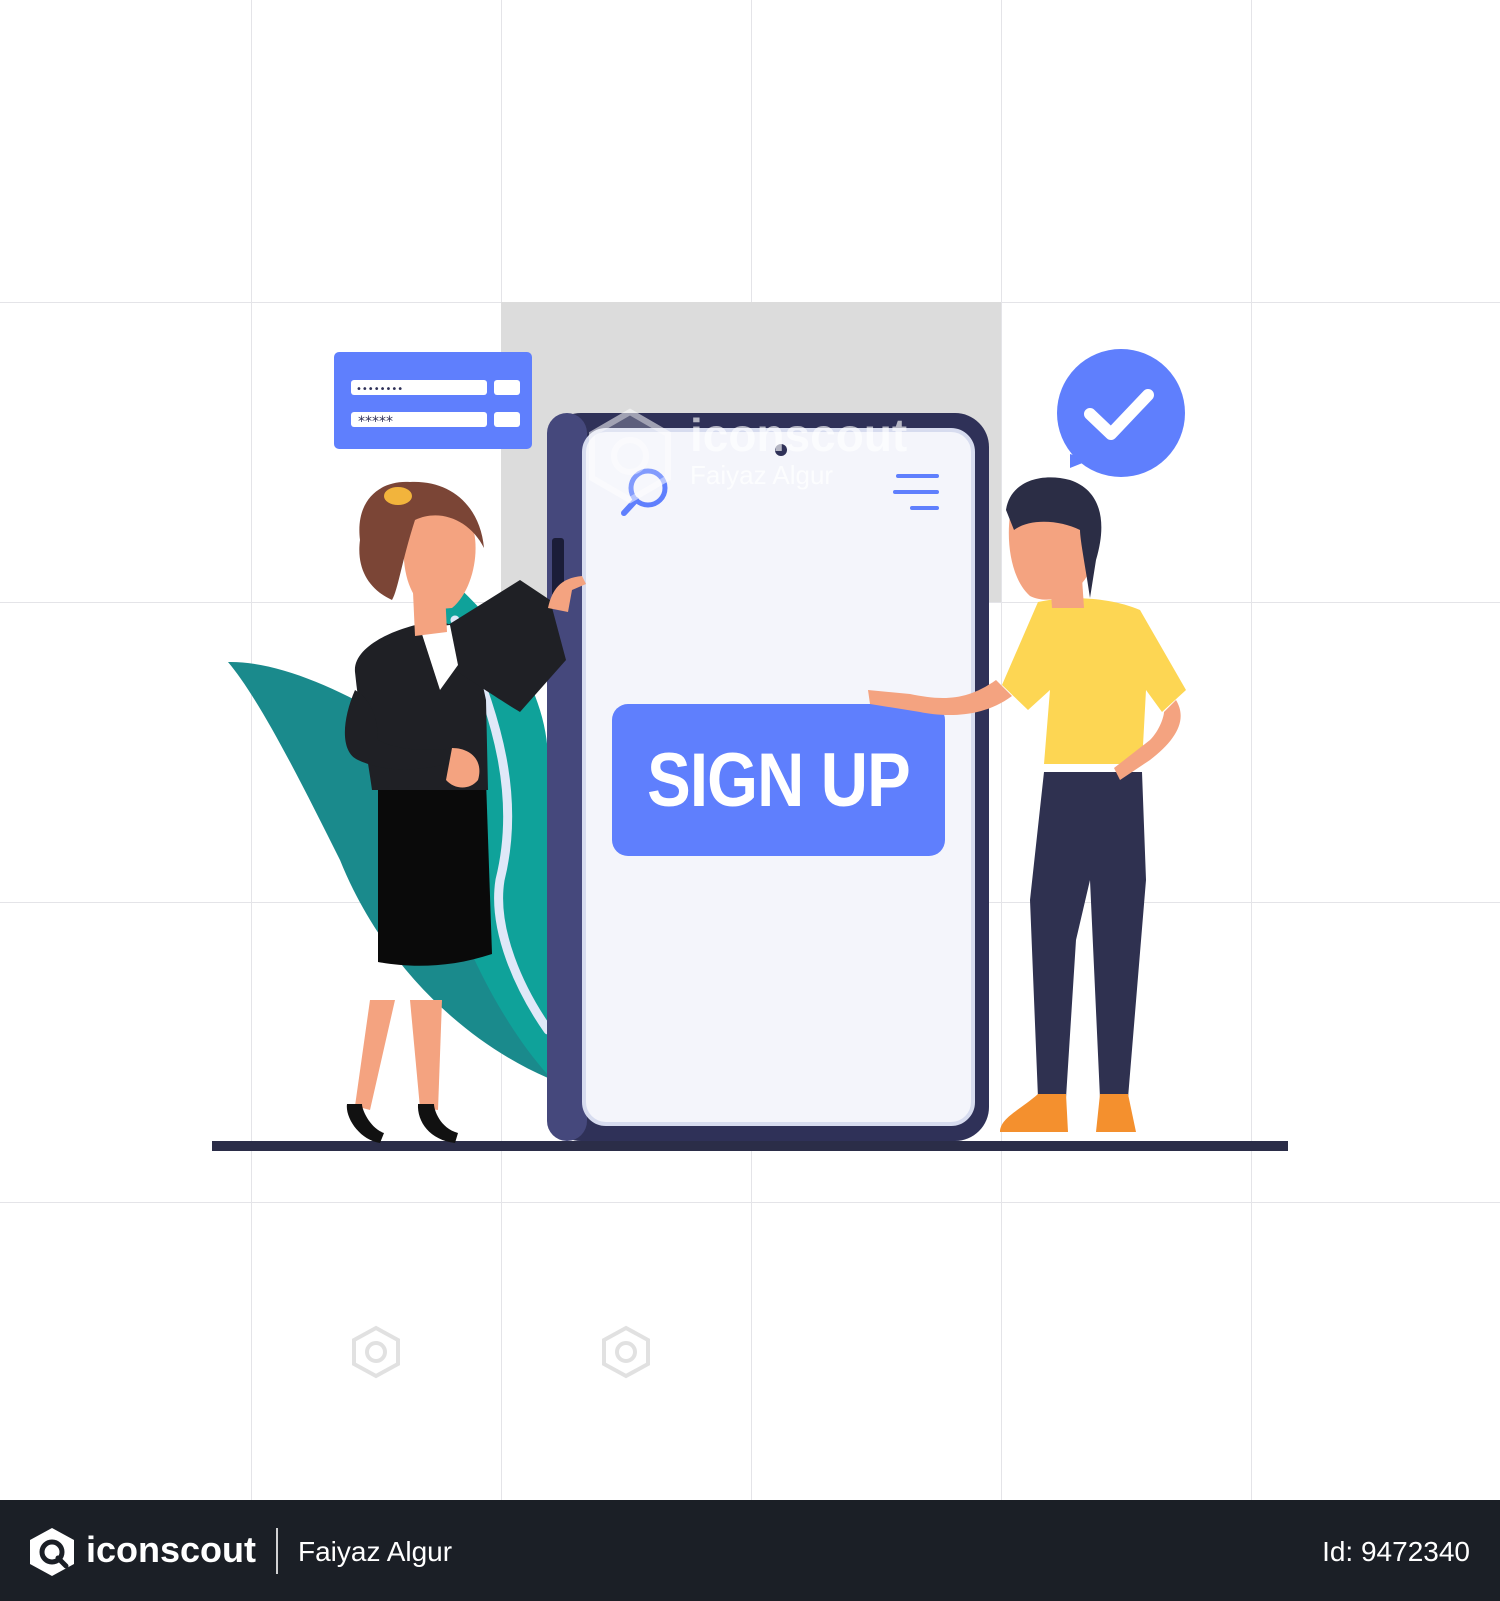 This screenshot has width=1500, height=1601. I want to click on ground-line, so click(750, 1146).